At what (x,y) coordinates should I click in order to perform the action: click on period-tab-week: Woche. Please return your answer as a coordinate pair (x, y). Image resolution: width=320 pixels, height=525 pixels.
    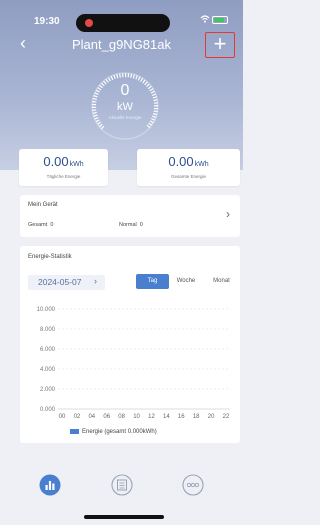
    Looking at the image, I should click on (186, 281).